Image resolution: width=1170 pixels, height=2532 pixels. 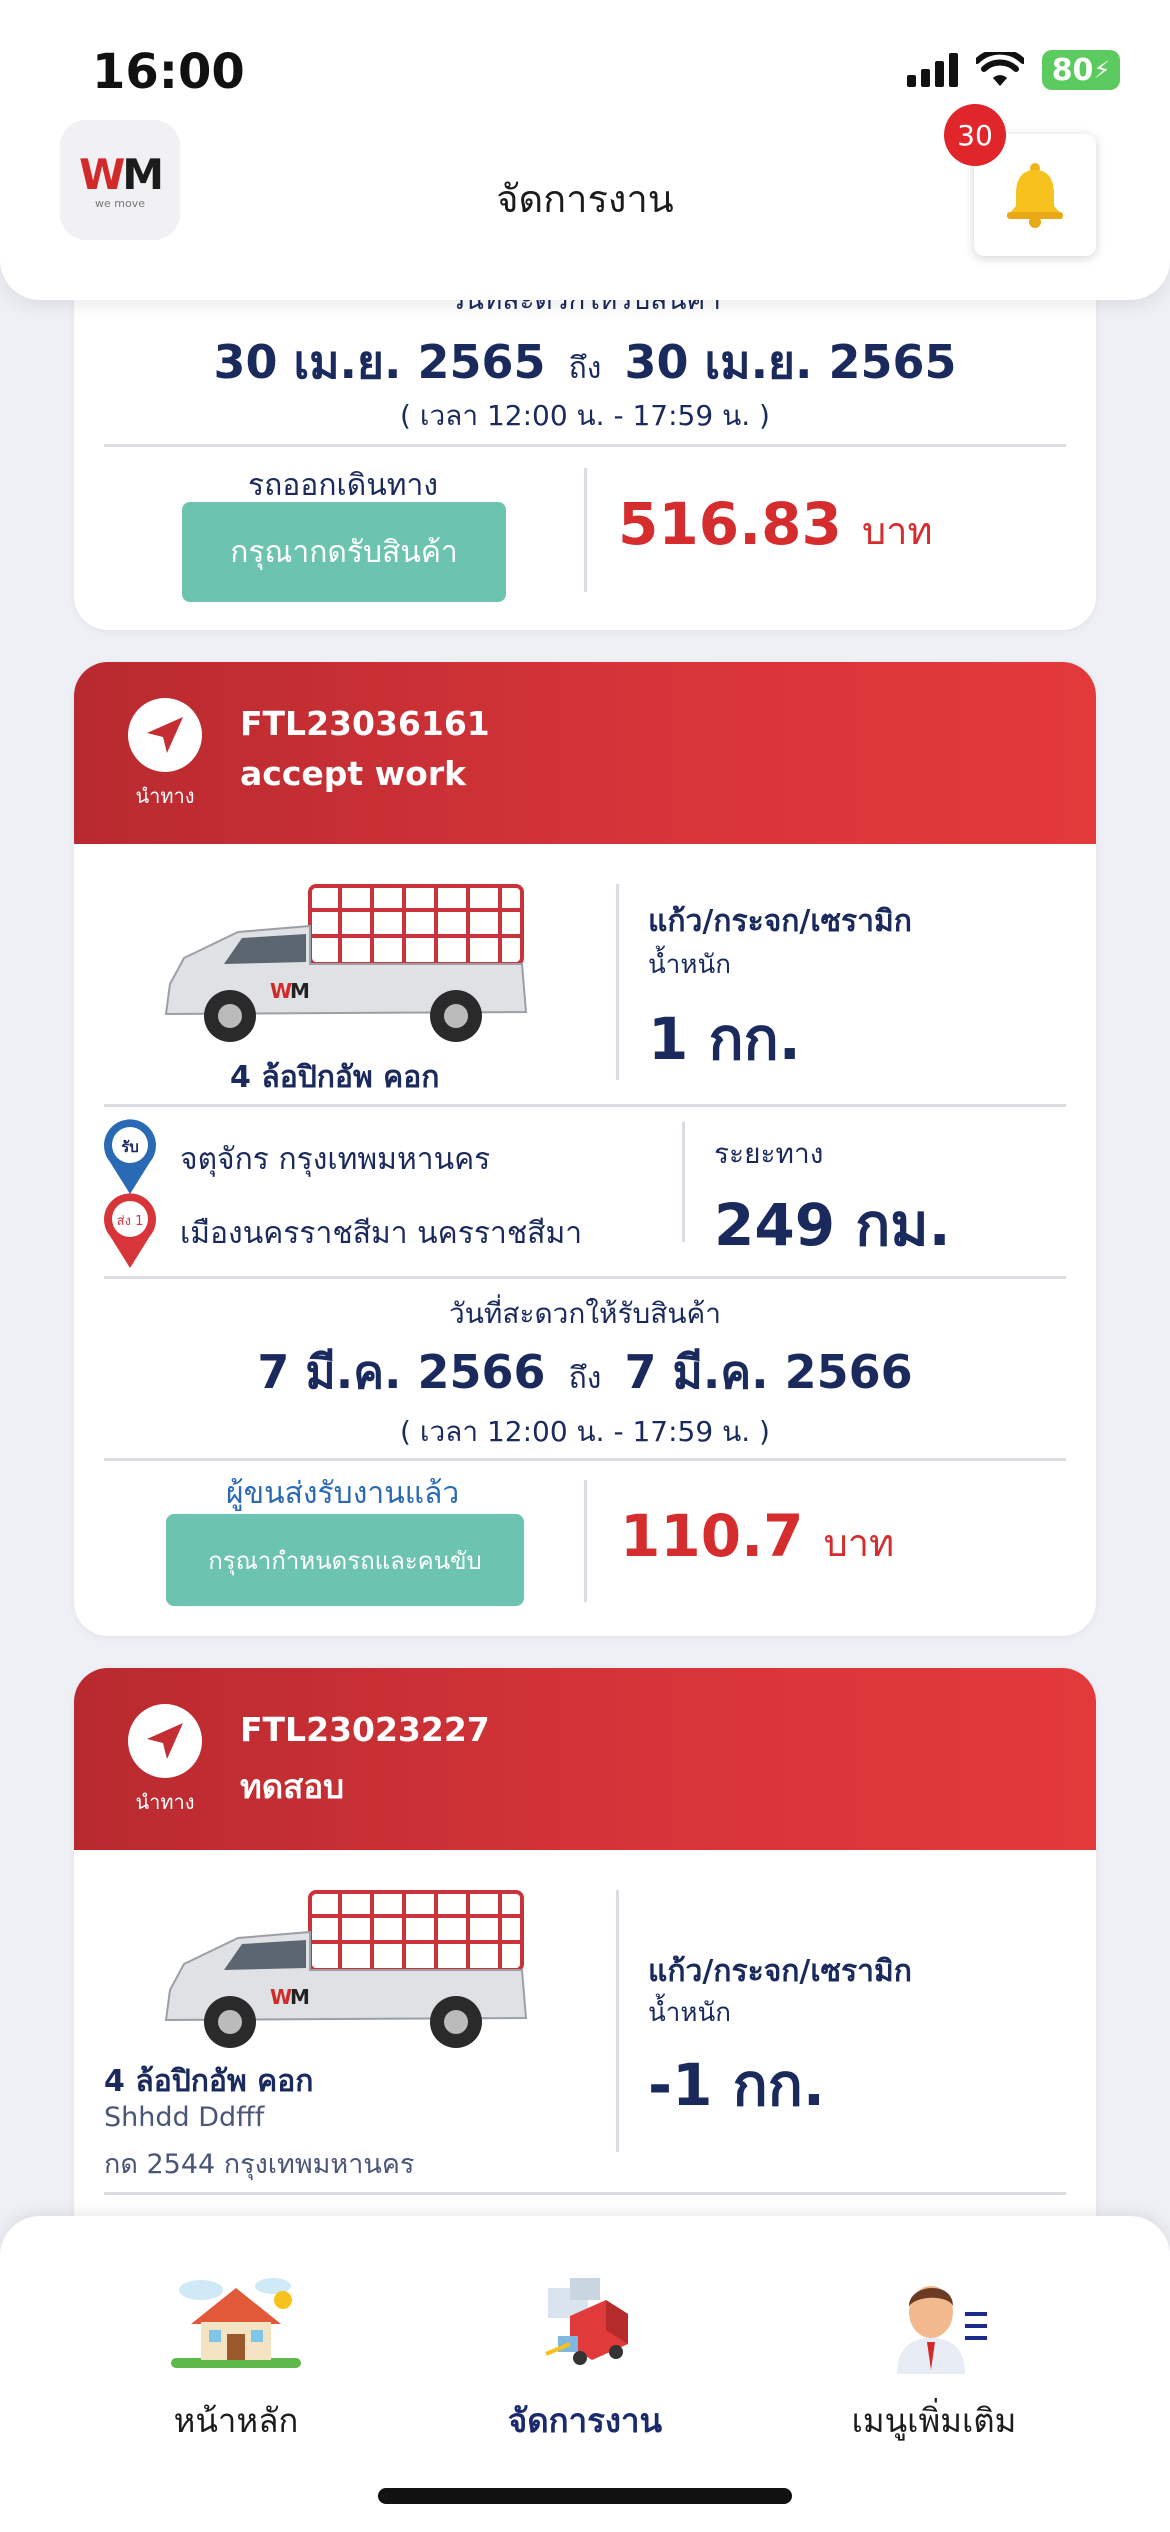 I want to click on weight-value: -1 กก., so click(x=736, y=2085).